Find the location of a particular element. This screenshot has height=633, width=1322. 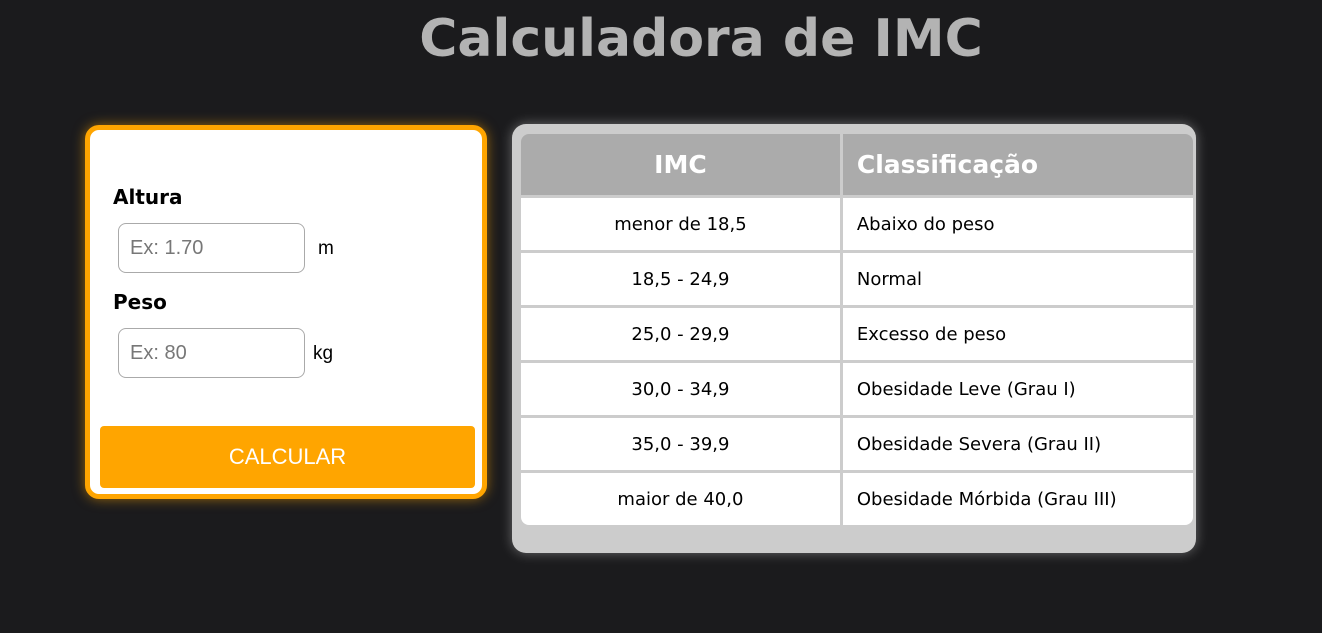

table-header-row: IMC Classificação is located at coordinates (857, 164).